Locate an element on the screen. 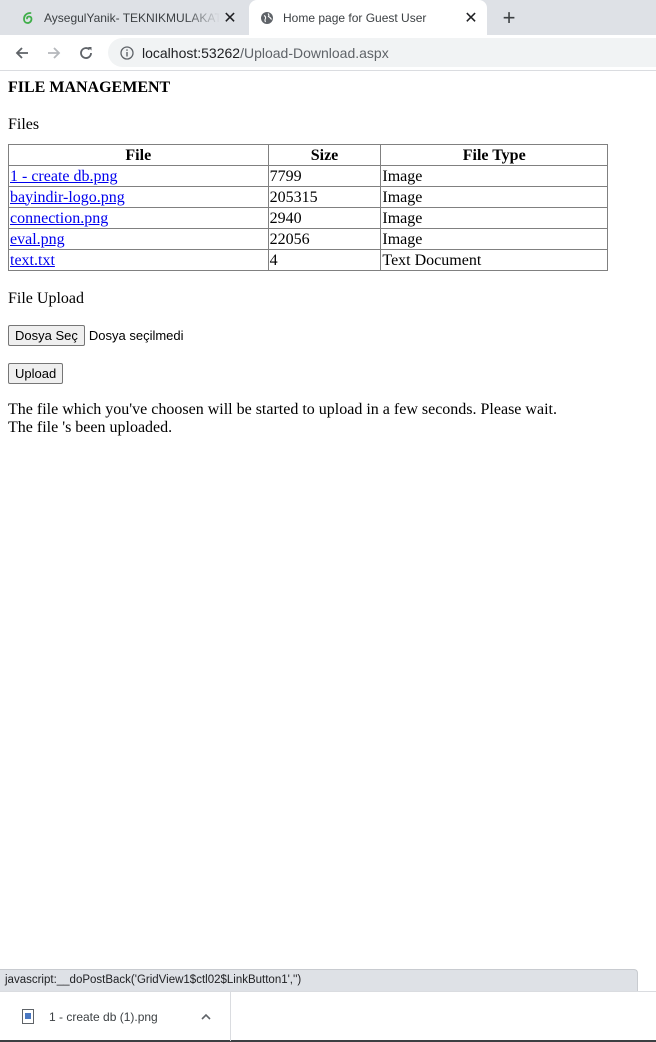 Image resolution: width=656 pixels, height=1042 pixels. file-upload-label: File Upload is located at coordinates (46, 298).